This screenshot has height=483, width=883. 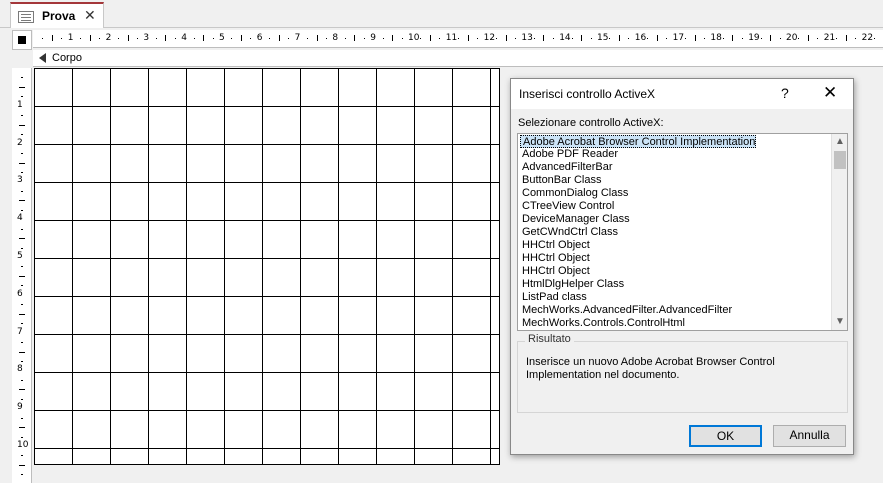 I want to click on activex-list-item: CommonDialog Class, so click(x=574, y=193).